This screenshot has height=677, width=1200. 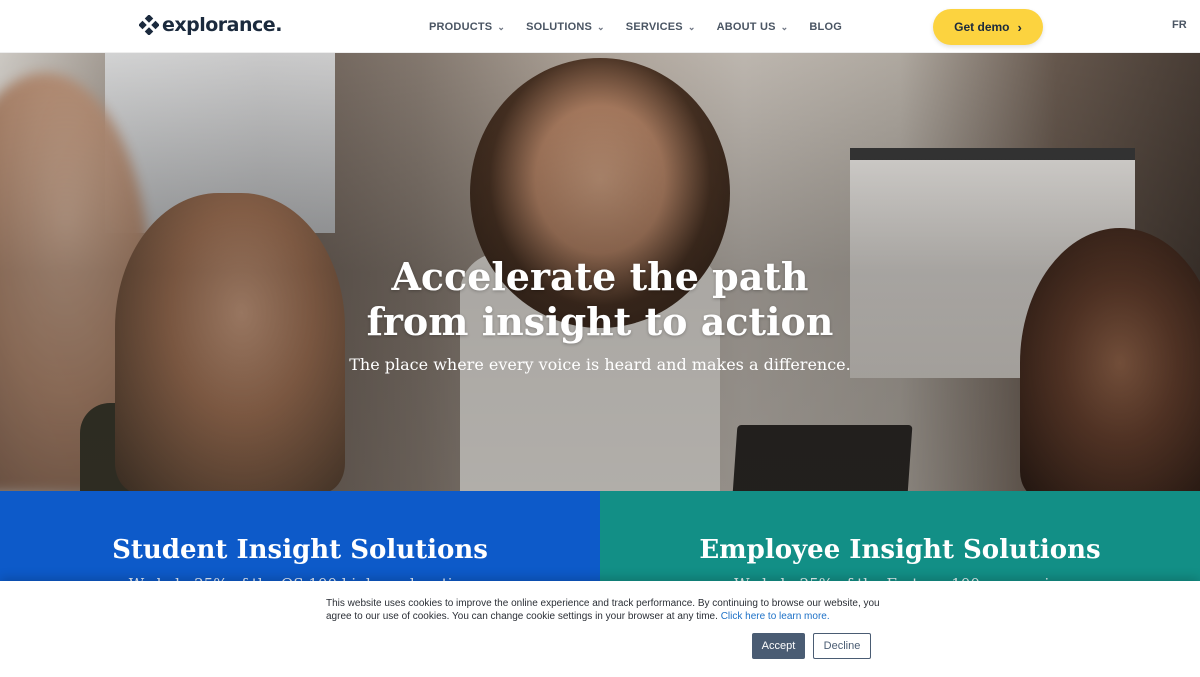 I want to click on logo: explorance., so click(x=210, y=25).